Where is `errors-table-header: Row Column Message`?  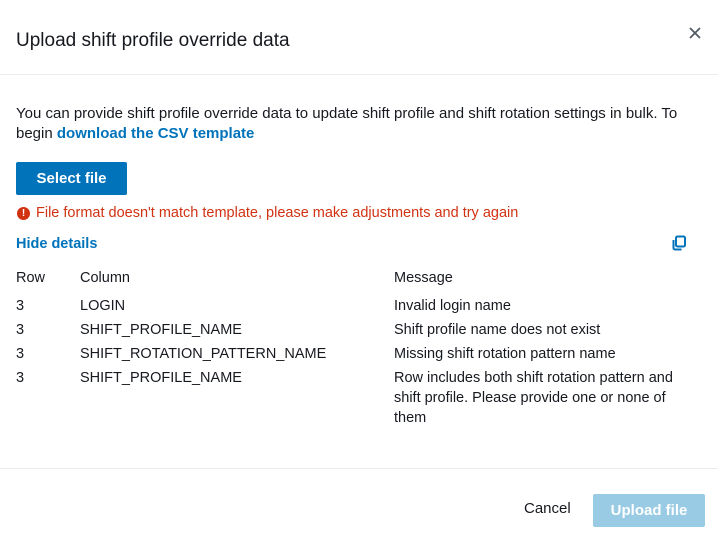 errors-table-header: Row Column Message is located at coordinates (361, 282).